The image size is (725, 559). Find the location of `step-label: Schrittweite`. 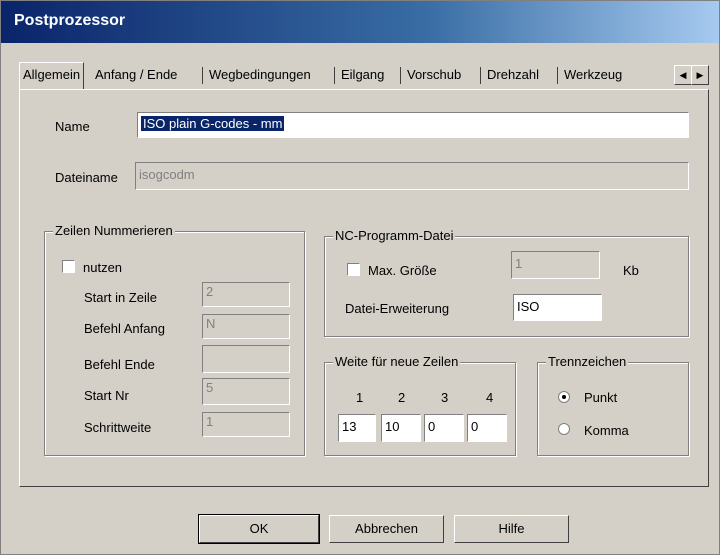

step-label: Schrittweite is located at coordinates (118, 427).